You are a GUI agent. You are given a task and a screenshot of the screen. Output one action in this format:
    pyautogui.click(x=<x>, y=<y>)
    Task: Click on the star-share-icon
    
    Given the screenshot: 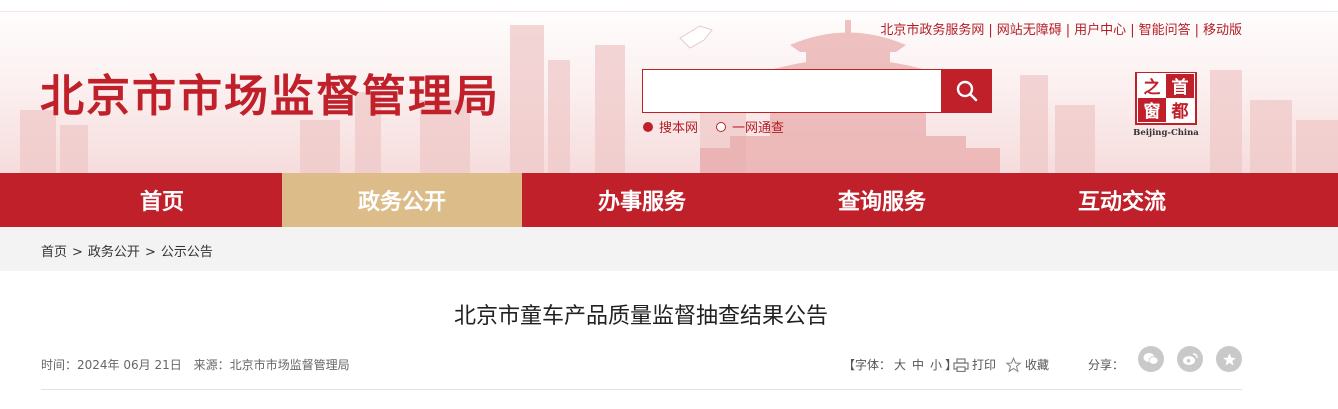 What is the action you would take?
    pyautogui.click(x=1229, y=358)
    